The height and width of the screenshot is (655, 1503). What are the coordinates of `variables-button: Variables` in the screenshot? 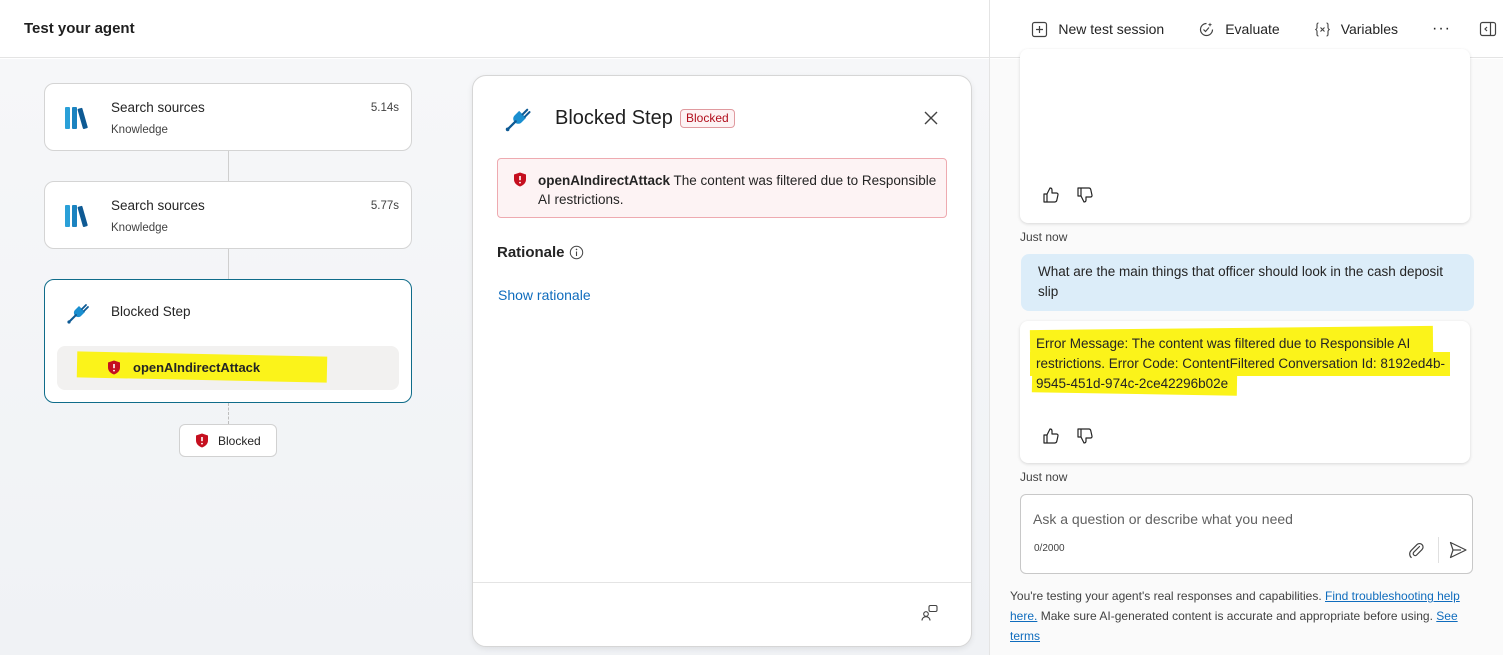 It's located at (1356, 29).